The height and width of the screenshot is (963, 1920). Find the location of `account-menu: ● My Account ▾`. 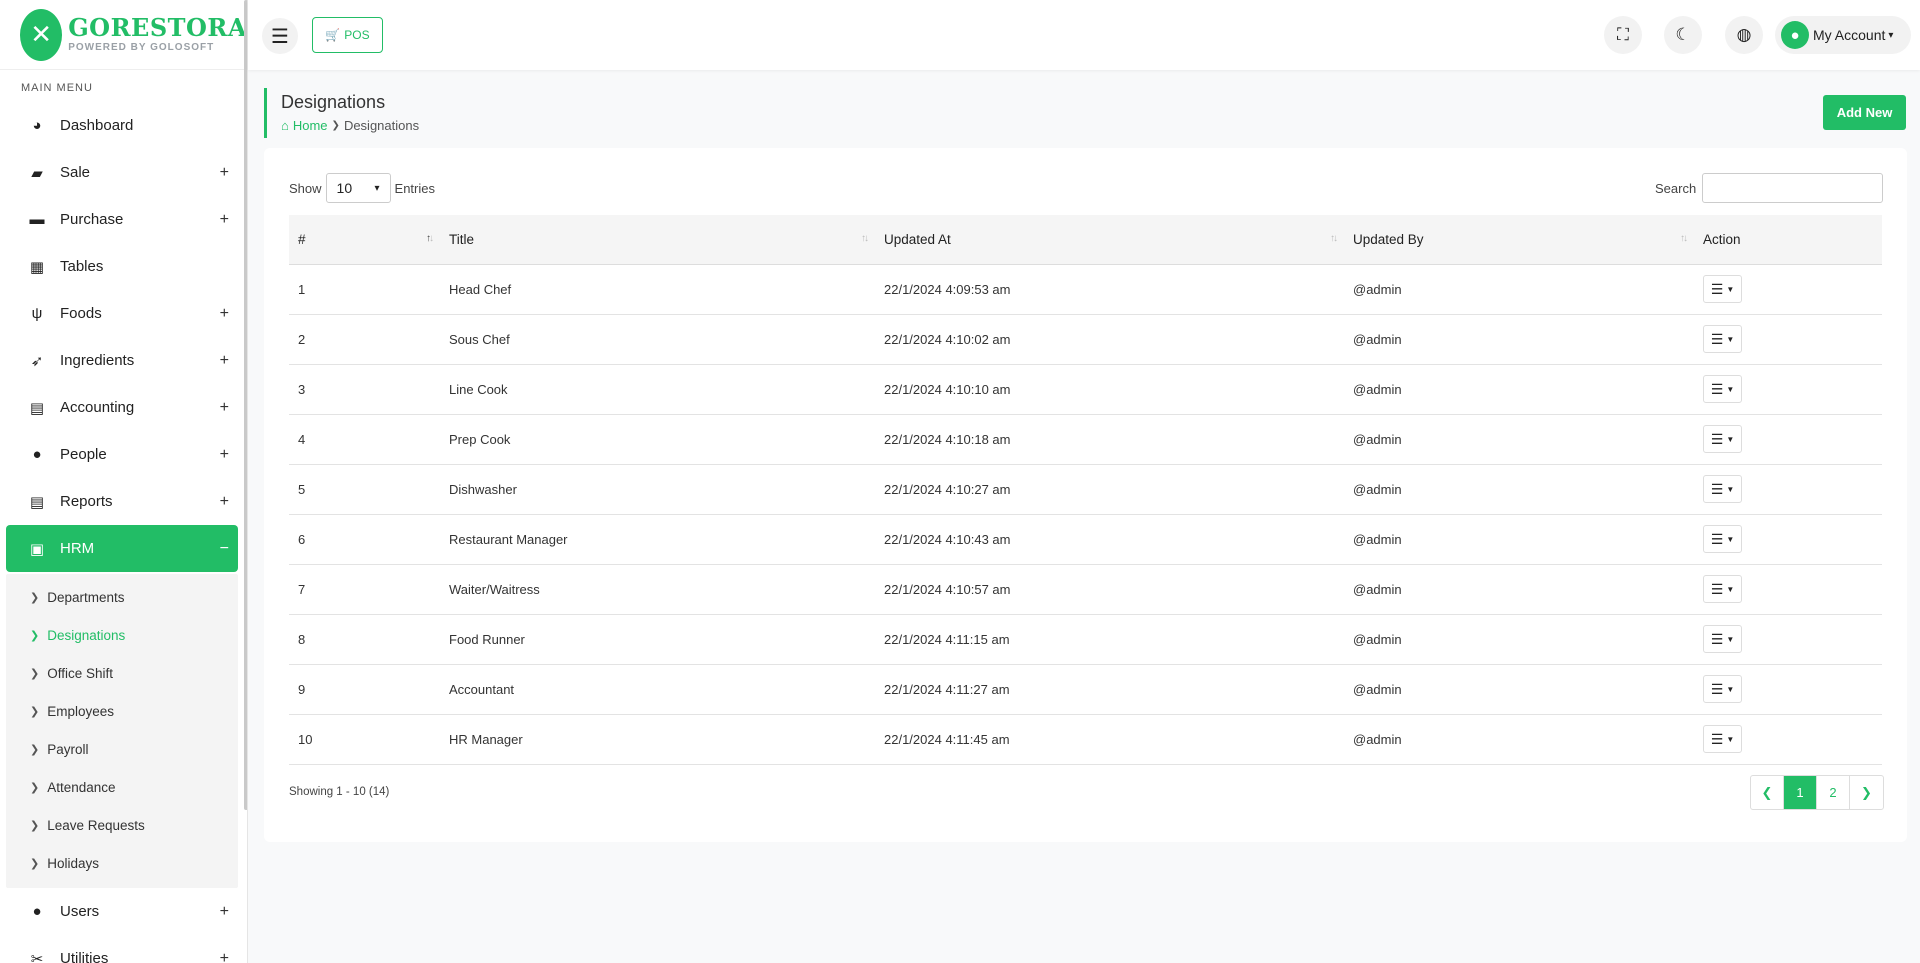

account-menu: ● My Account ▾ is located at coordinates (1843, 35).